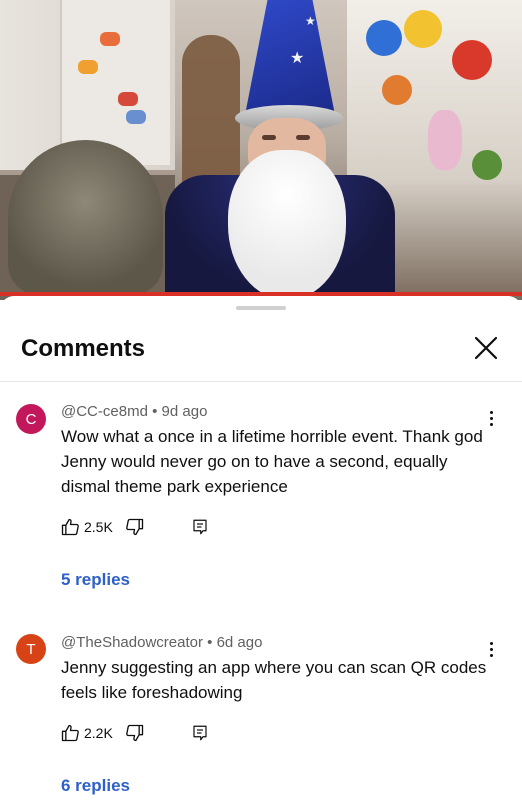  I want to click on comment-actions: 2.2K, so click(134, 733).